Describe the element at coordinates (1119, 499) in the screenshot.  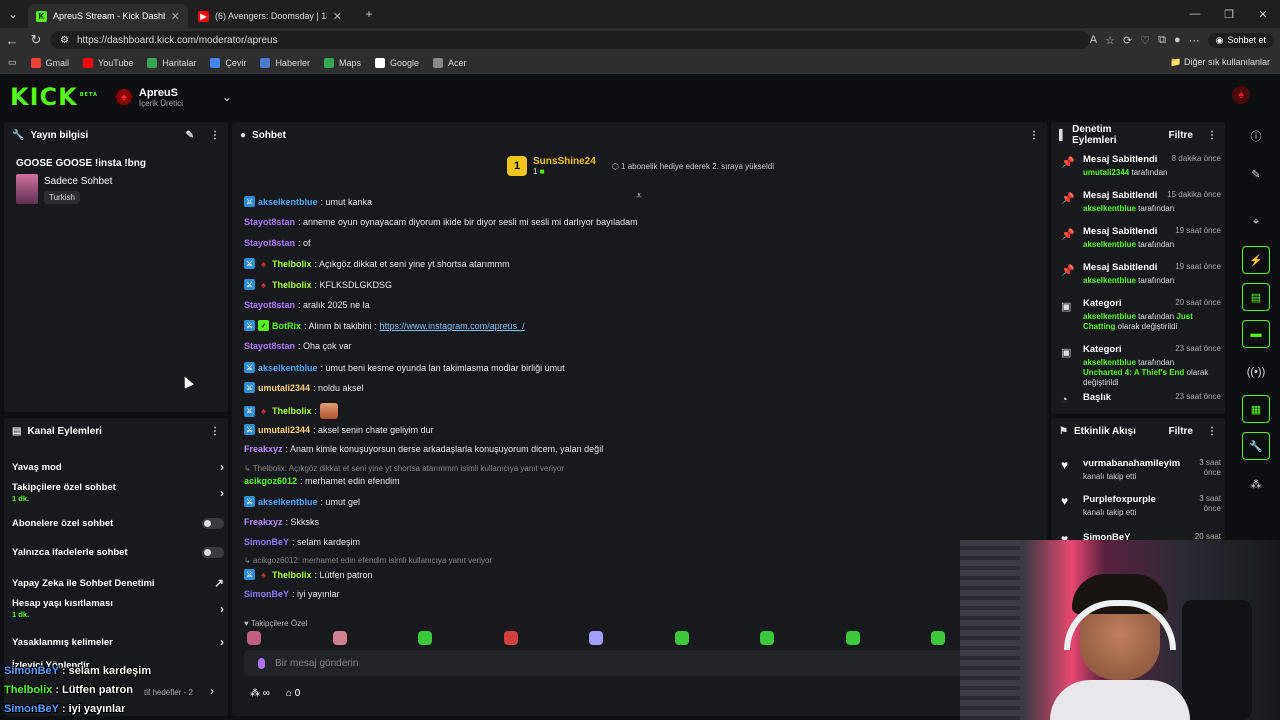
I see `activity-user: Purplefoxpurple` at that location.